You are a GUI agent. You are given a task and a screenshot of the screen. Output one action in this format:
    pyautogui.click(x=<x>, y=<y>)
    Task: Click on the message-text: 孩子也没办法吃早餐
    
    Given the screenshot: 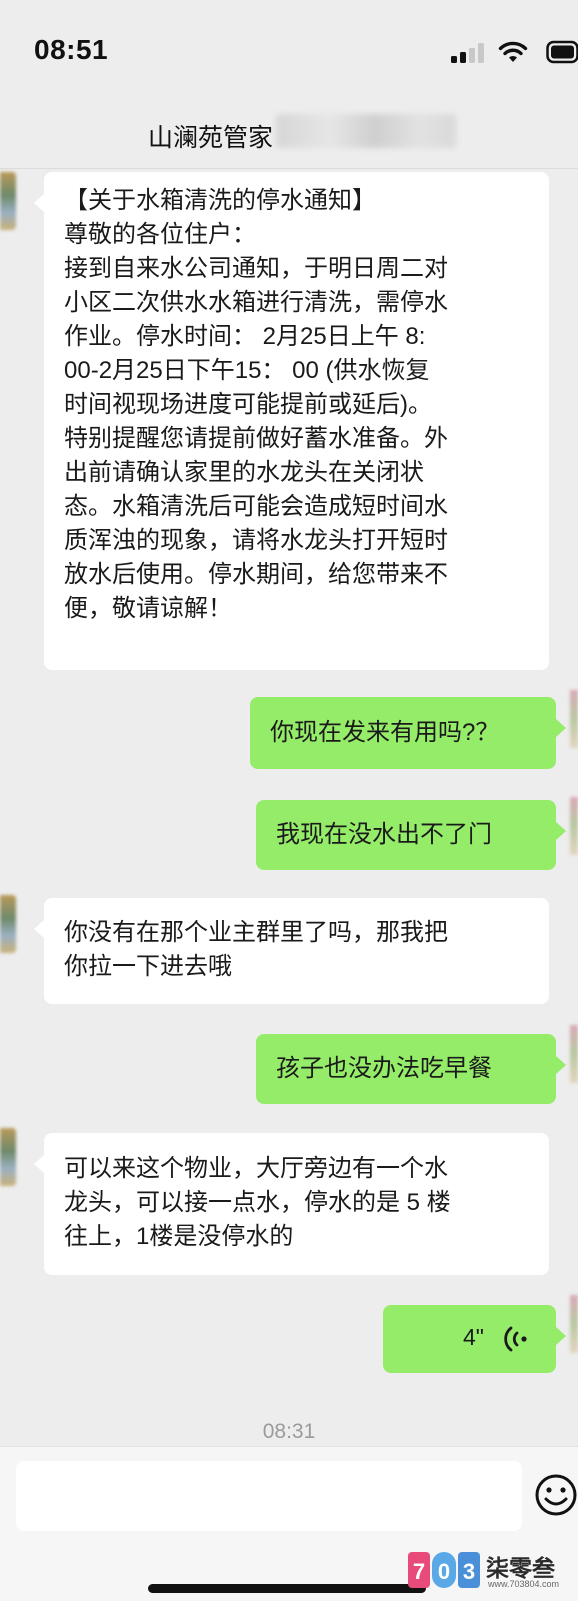 What is the action you would take?
    pyautogui.click(x=384, y=1068)
    